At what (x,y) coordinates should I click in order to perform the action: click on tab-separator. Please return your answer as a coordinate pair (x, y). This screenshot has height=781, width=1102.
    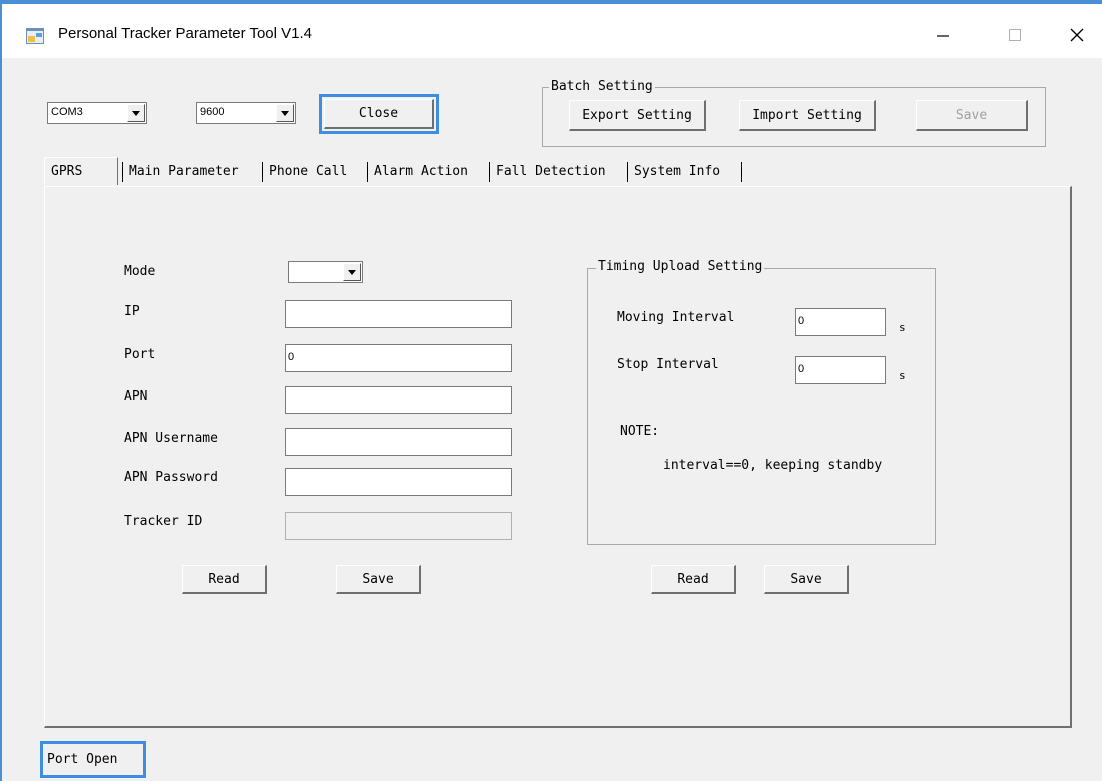
    Looking at the image, I should click on (741, 172).